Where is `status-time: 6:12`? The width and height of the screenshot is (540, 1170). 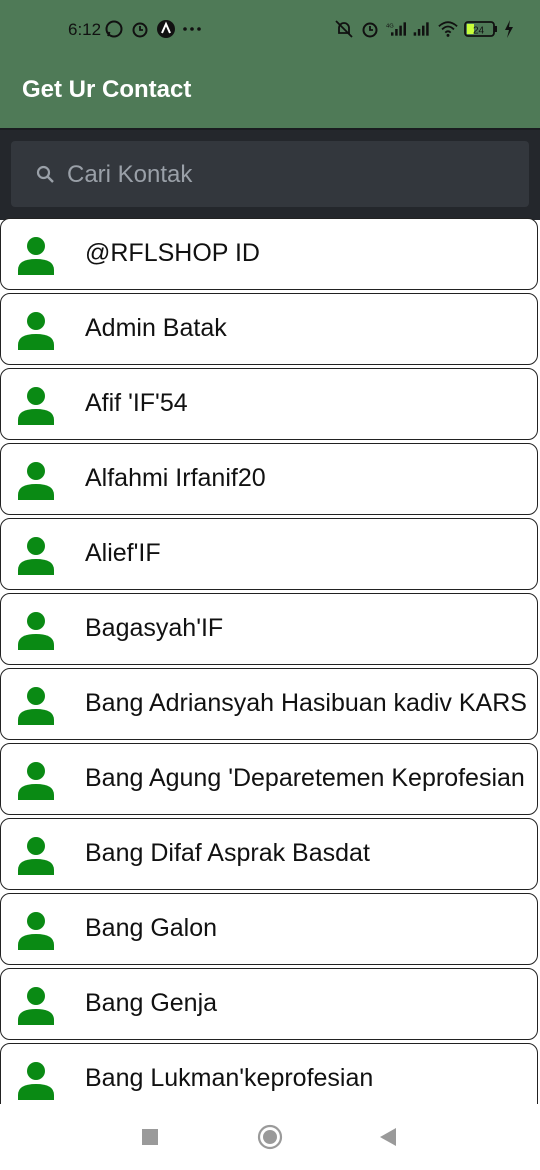
status-time: 6:12 is located at coordinates (85, 29).